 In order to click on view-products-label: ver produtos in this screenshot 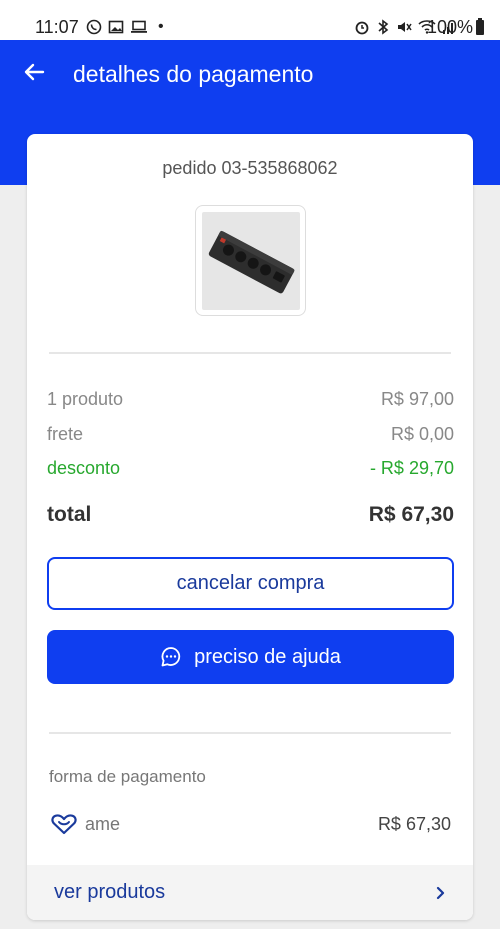, I will do `click(110, 892)`.